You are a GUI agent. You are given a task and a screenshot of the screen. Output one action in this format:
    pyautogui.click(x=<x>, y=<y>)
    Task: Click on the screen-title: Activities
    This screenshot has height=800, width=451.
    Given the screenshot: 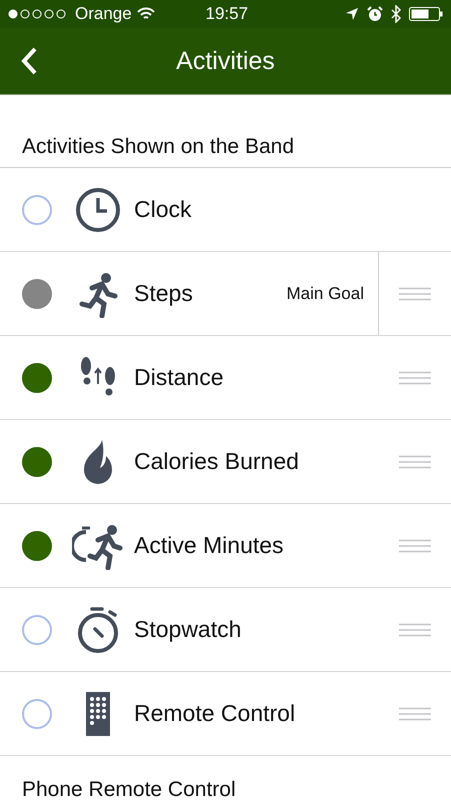 What is the action you would take?
    pyautogui.click(x=225, y=60)
    